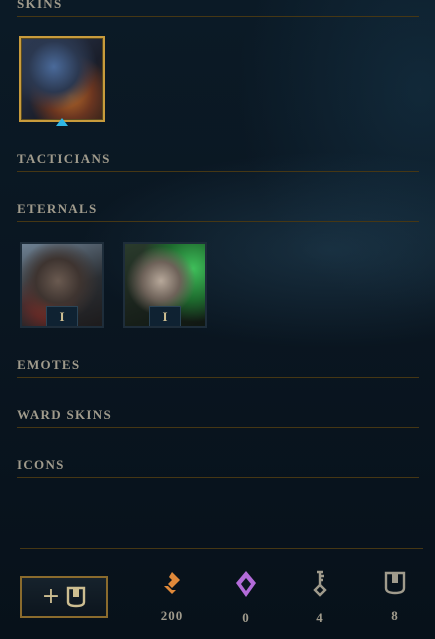 The height and width of the screenshot is (639, 435). Describe the element at coordinates (320, 583) in the screenshot. I see `key-fragment-icon` at that location.